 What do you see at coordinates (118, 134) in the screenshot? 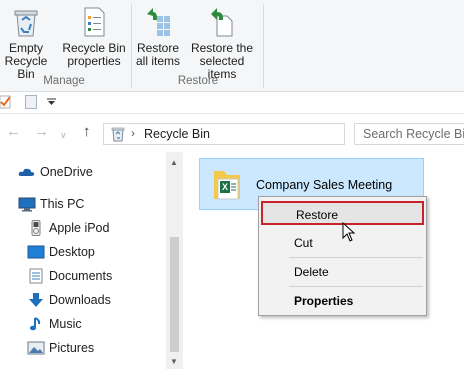
I see `recycle-bin-small-icon` at bounding box center [118, 134].